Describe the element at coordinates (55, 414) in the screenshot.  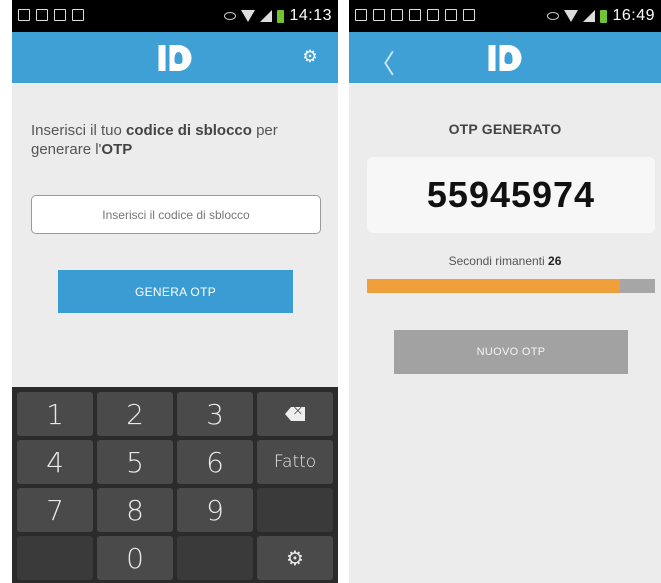
I see `key-1: 1` at that location.